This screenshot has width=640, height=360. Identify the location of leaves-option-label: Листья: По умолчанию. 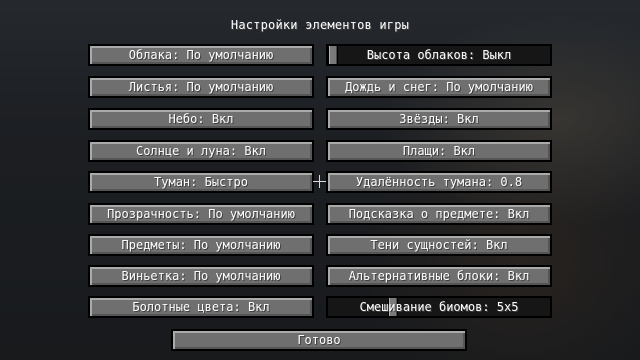
(201, 87).